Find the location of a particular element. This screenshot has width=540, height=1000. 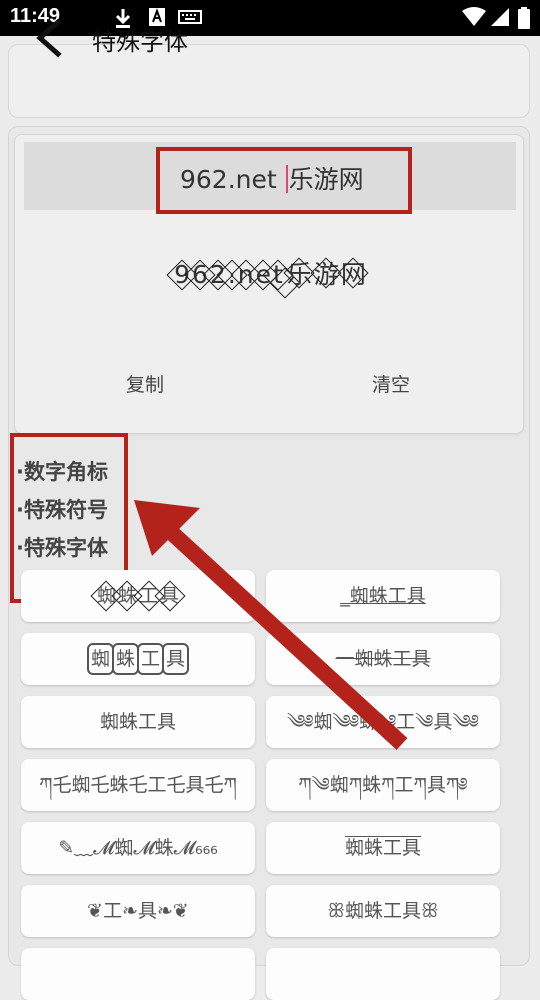

font-option: ❦工❧具❧❦ is located at coordinates (138, 911).